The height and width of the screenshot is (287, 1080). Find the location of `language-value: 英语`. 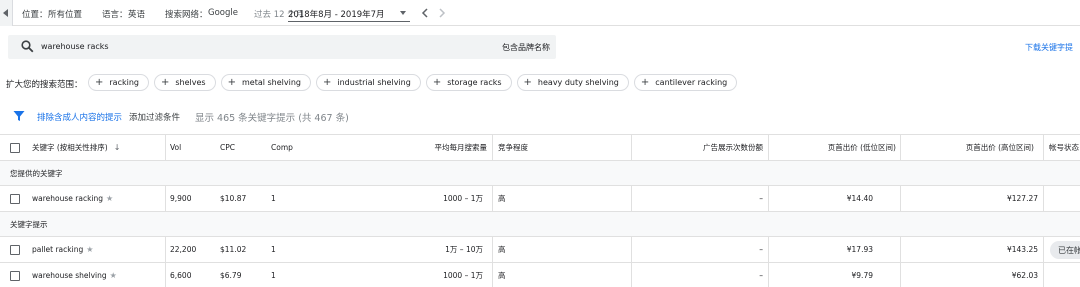

language-value: 英语 is located at coordinates (136, 14).